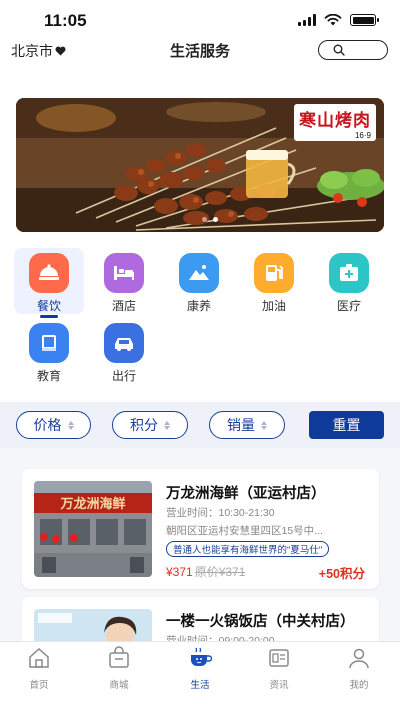 Image resolution: width=400 pixels, height=711 pixels. What do you see at coordinates (49, 273) in the screenshot?
I see `dining-icon` at bounding box center [49, 273].